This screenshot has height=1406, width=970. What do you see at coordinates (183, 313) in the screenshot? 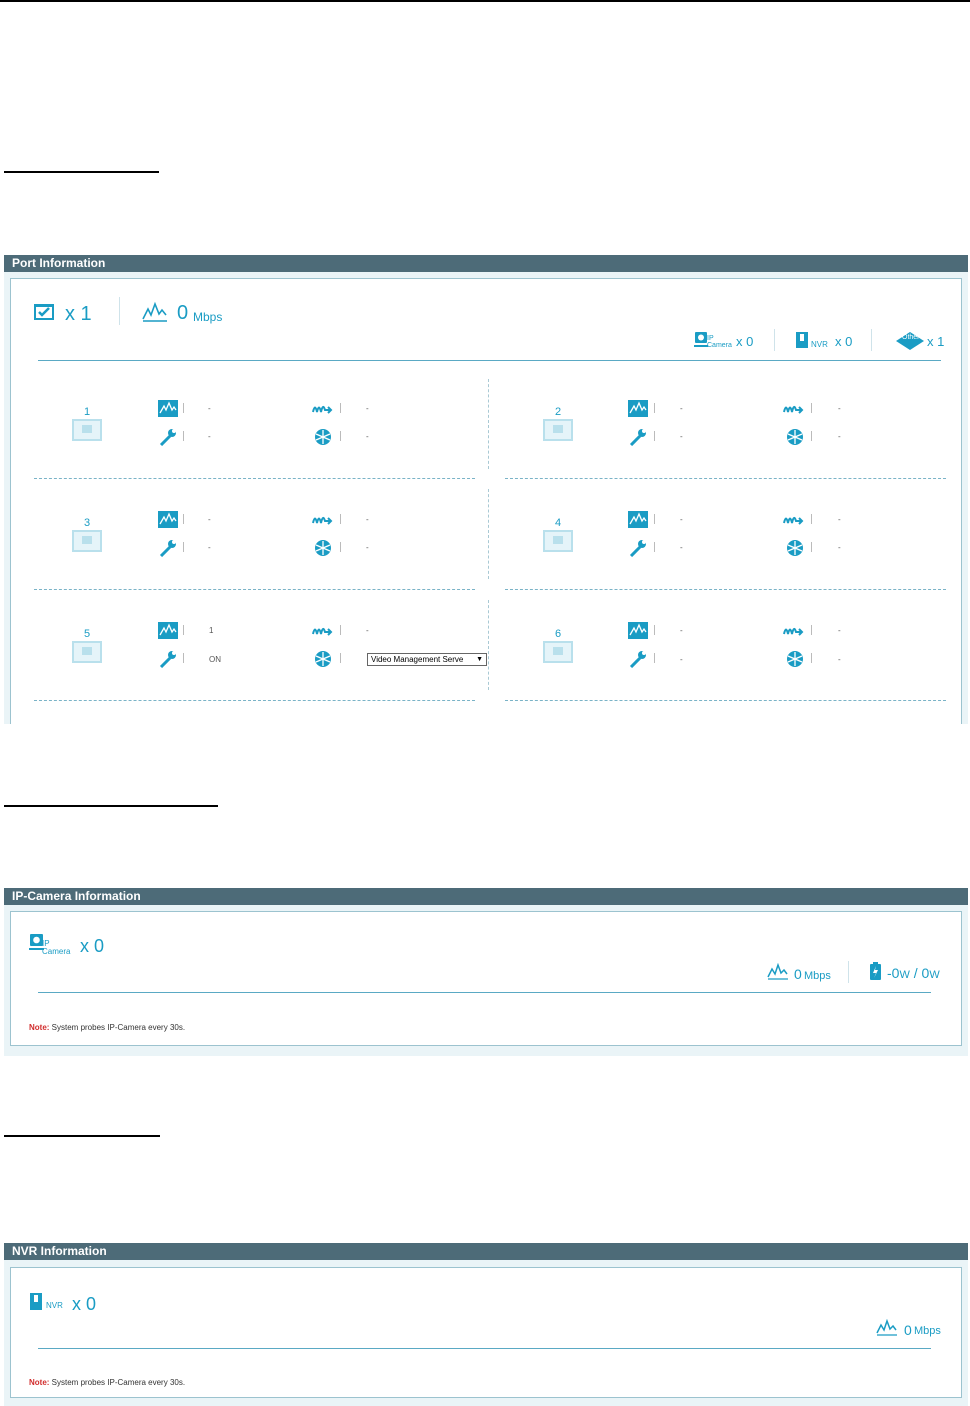
I see `port-summary-traffic: 0` at bounding box center [183, 313].